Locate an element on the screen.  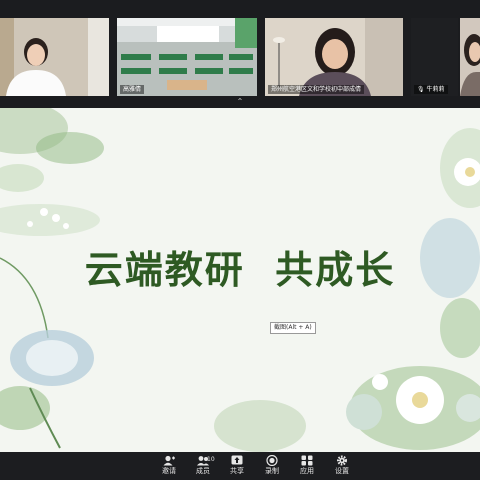
settings-button: 设置 is located at coordinates (342, 467).